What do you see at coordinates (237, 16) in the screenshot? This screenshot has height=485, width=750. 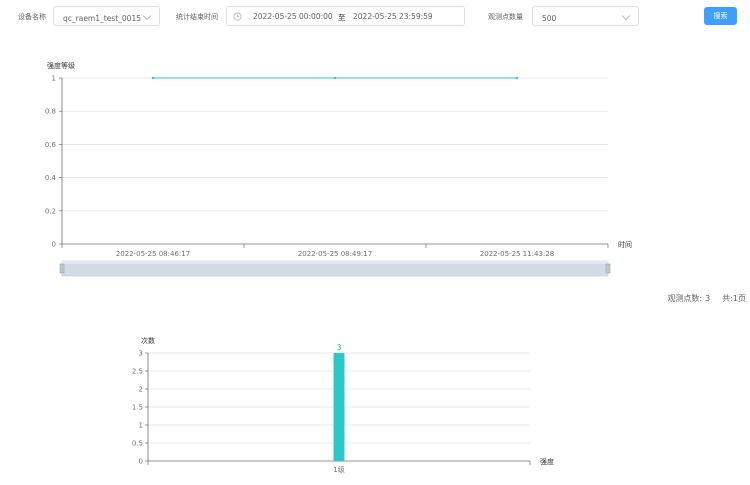 I see `clock-icon` at bounding box center [237, 16].